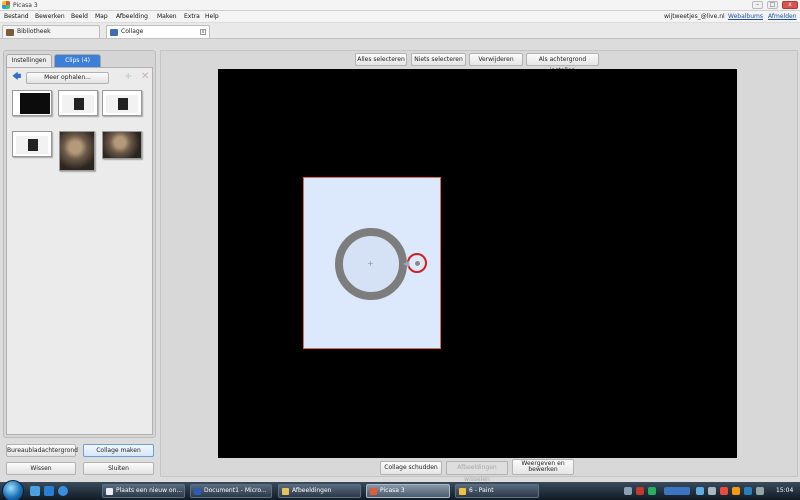  What do you see at coordinates (42, 450) in the screenshot?
I see `desktop-background-button: Bureaubladachtergrond` at bounding box center [42, 450].